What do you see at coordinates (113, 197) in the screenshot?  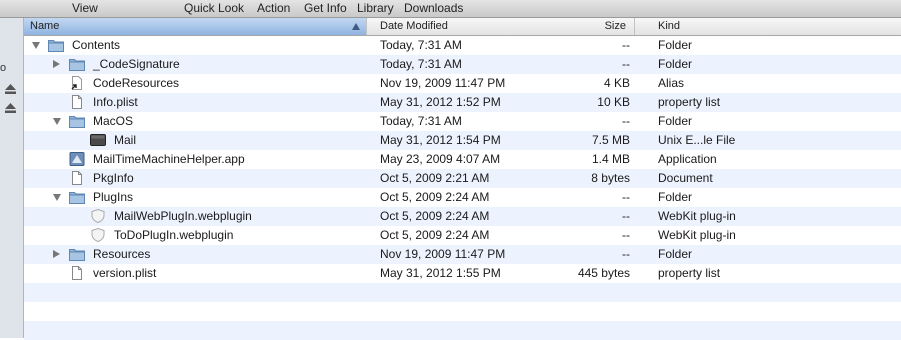 I see `file-name: PlugIns` at bounding box center [113, 197].